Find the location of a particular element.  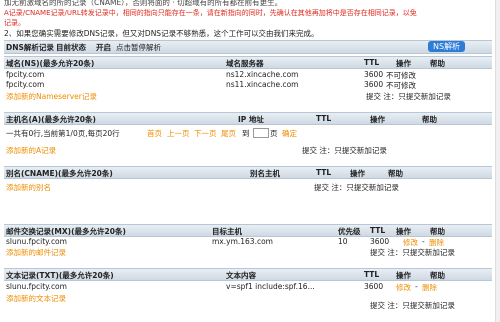

a-help-link: 帮助 is located at coordinates (429, 119).